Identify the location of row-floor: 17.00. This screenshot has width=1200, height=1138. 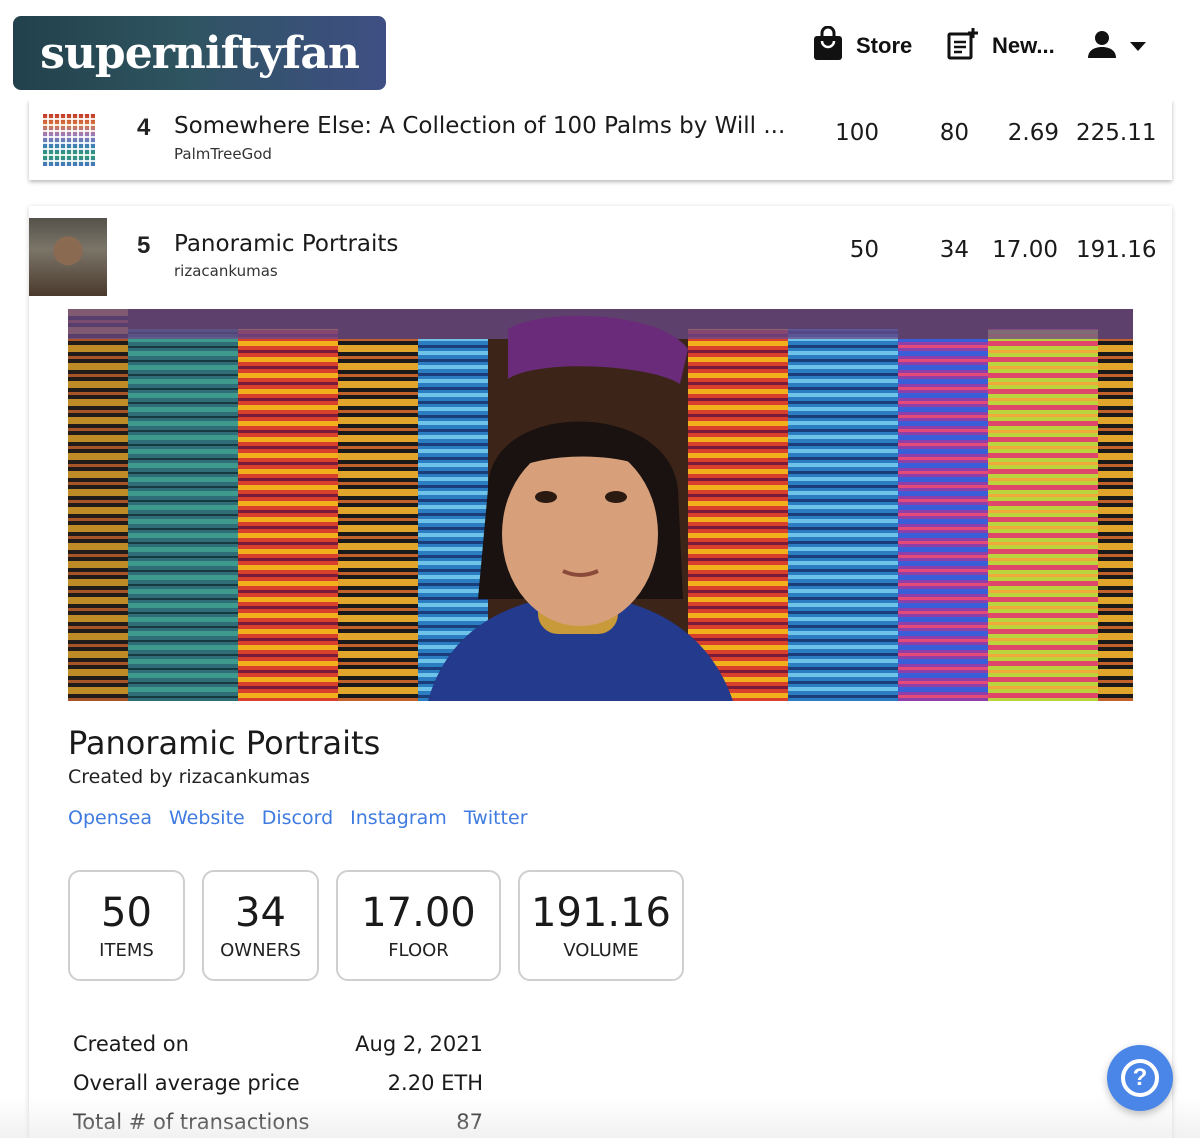
(1025, 250).